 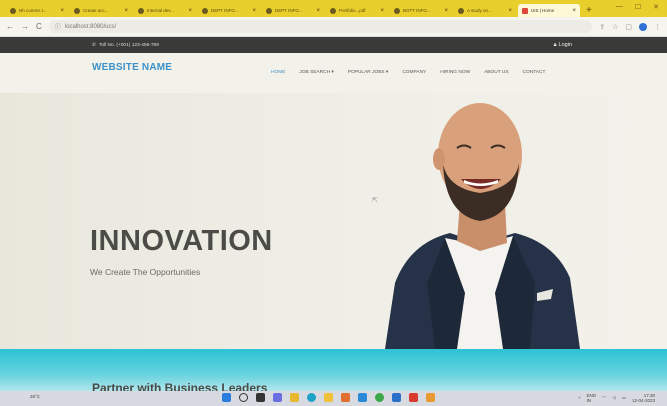 What do you see at coordinates (368, 72) in the screenshot?
I see `nav-item: POPULAR JOBS ▾` at bounding box center [368, 72].